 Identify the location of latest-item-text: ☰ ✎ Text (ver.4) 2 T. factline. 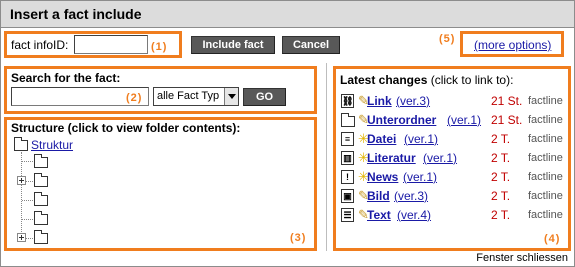
(453, 216).